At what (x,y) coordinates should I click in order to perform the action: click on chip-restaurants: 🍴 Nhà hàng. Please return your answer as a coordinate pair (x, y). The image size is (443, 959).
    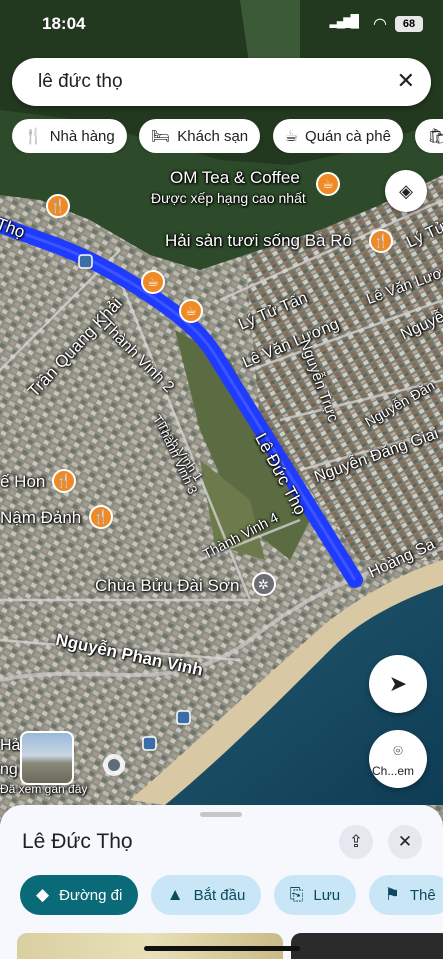
    Looking at the image, I should click on (69, 136).